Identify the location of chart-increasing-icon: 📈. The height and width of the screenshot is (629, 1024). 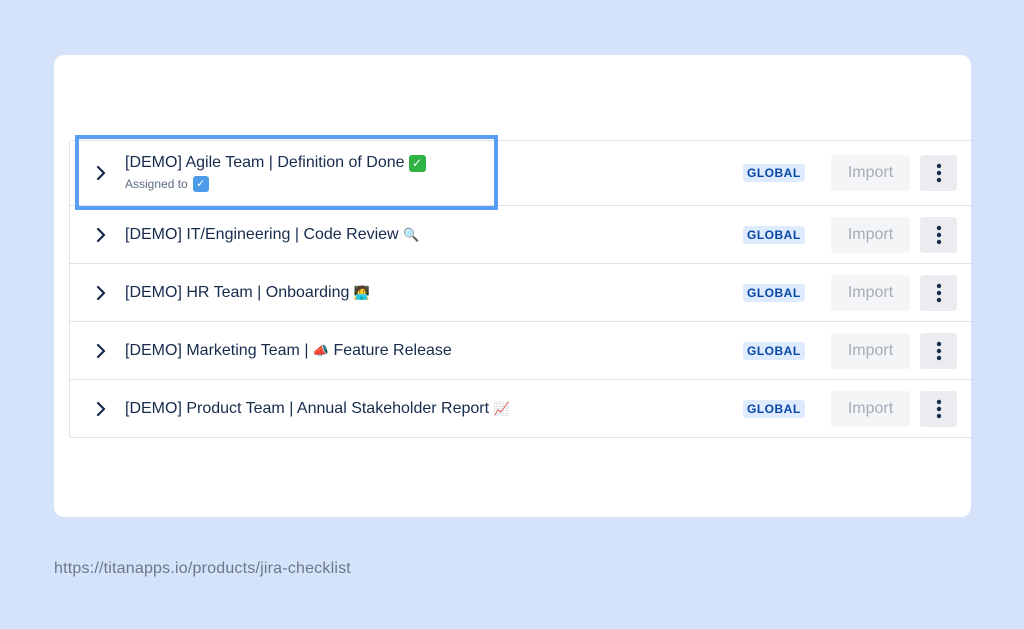
(501, 408).